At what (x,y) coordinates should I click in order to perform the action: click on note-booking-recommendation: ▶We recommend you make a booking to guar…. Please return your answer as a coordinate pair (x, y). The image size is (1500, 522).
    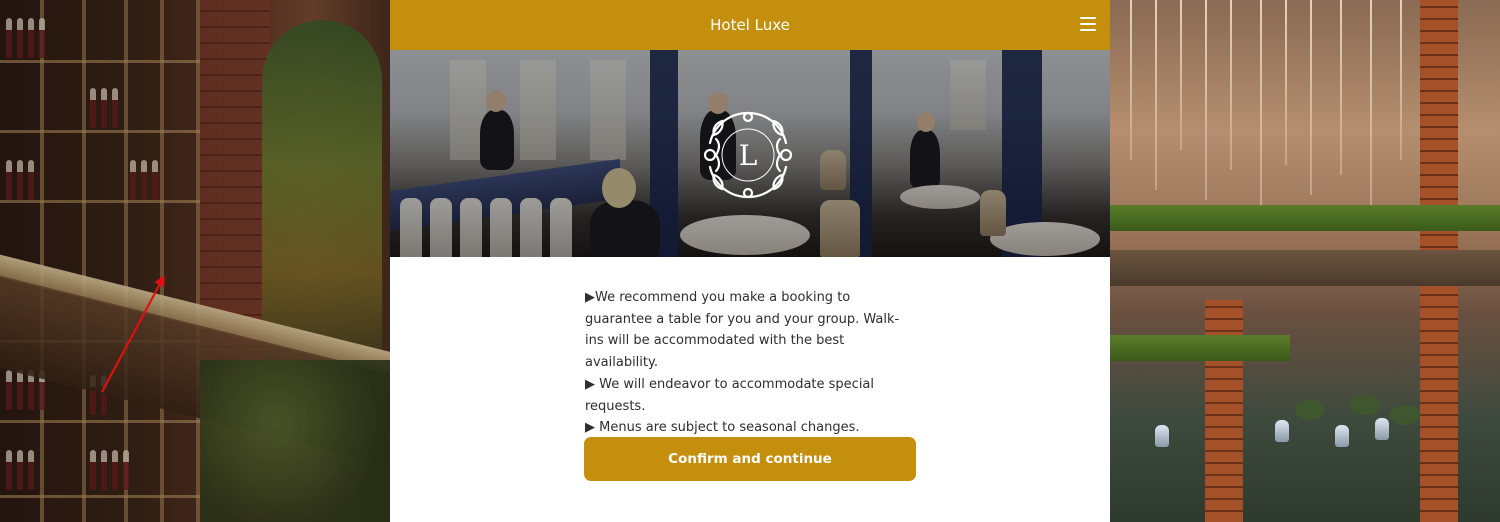
    Looking at the image, I should click on (742, 330).